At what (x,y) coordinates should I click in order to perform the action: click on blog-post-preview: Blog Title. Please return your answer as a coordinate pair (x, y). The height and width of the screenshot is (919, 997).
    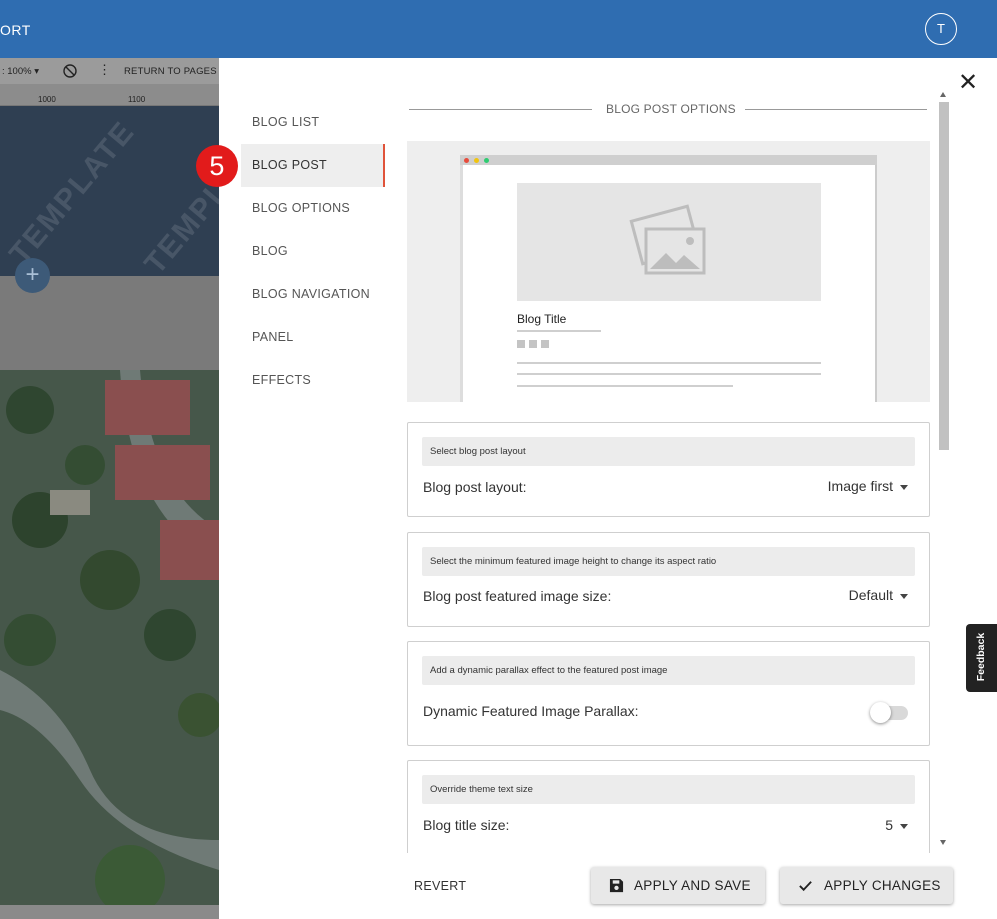
    Looking at the image, I should click on (668, 271).